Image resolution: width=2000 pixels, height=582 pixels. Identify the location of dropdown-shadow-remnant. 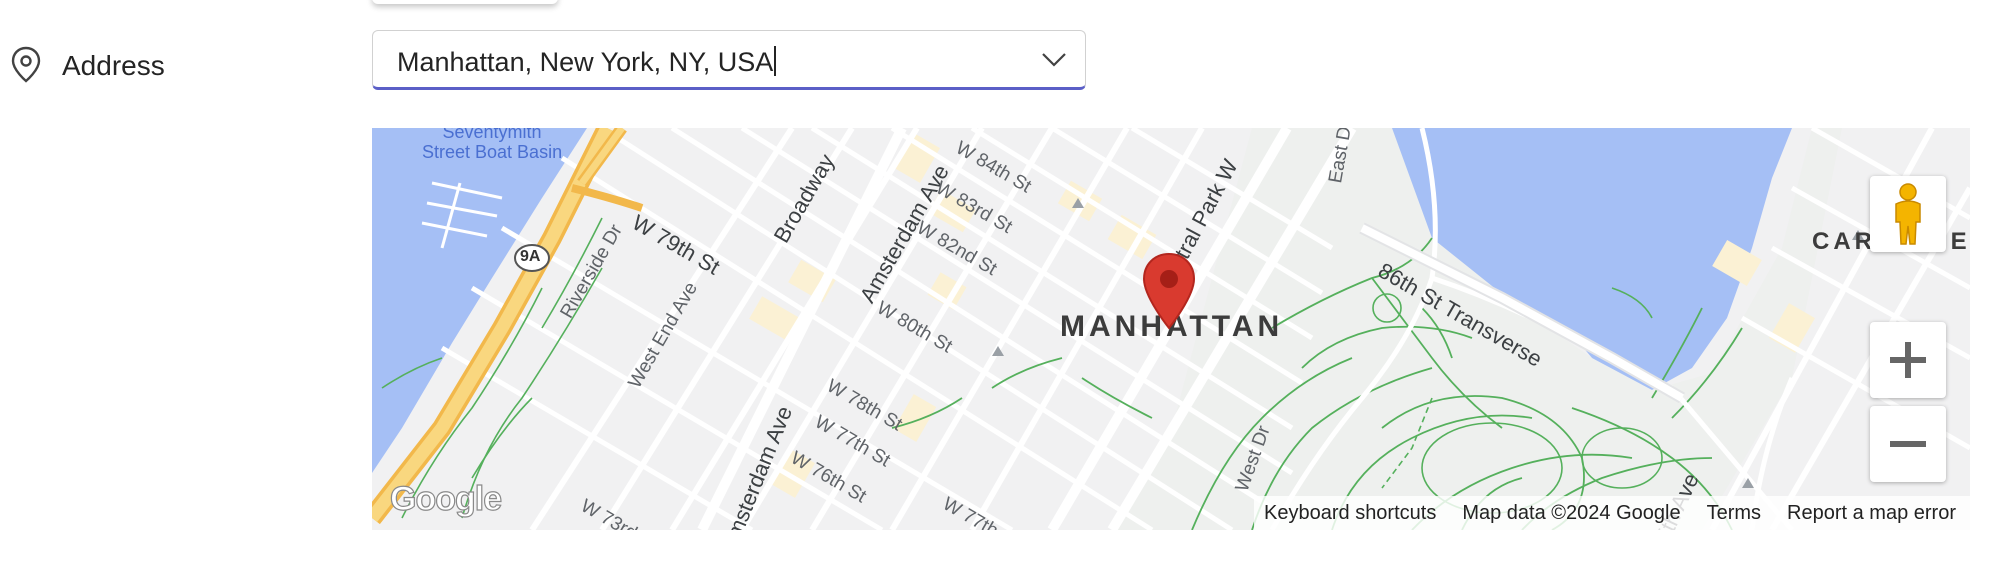
(465, 2).